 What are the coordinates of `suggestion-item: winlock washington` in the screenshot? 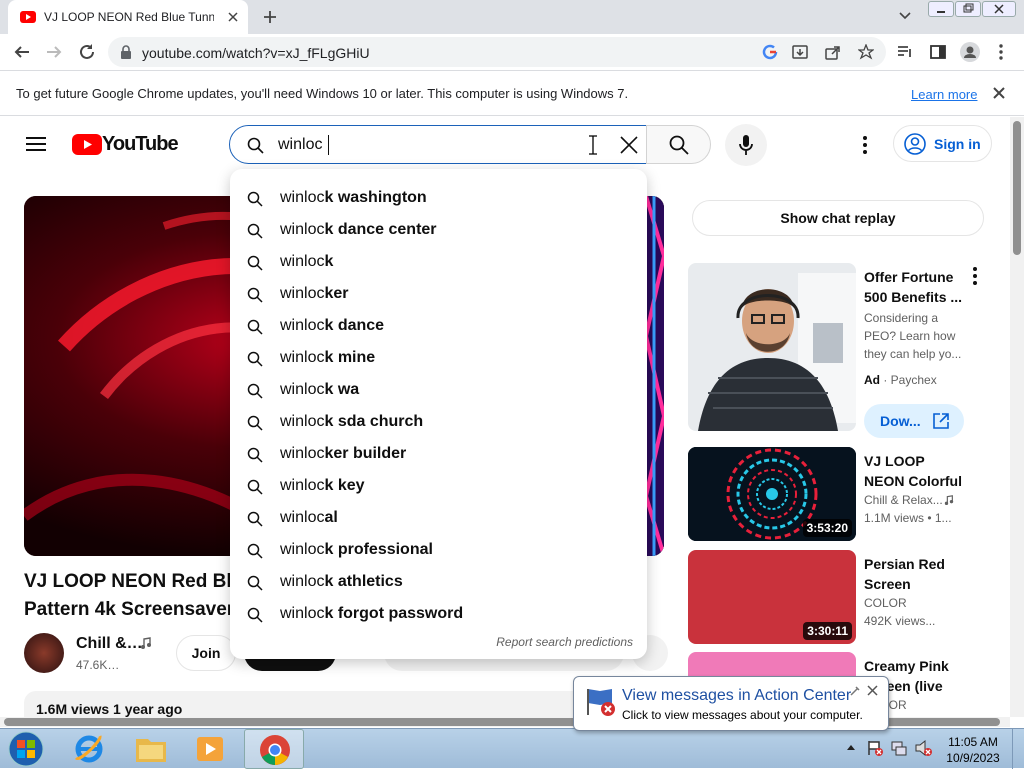 It's located at (438, 199).